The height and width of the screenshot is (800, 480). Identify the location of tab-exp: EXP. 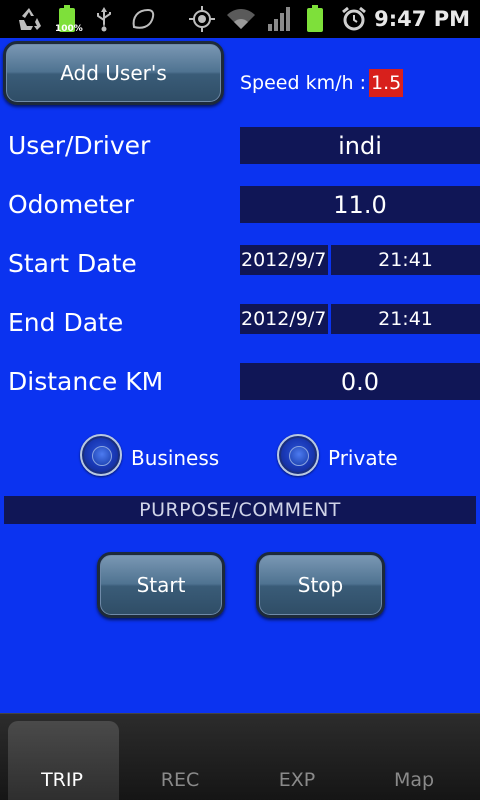
(297, 757).